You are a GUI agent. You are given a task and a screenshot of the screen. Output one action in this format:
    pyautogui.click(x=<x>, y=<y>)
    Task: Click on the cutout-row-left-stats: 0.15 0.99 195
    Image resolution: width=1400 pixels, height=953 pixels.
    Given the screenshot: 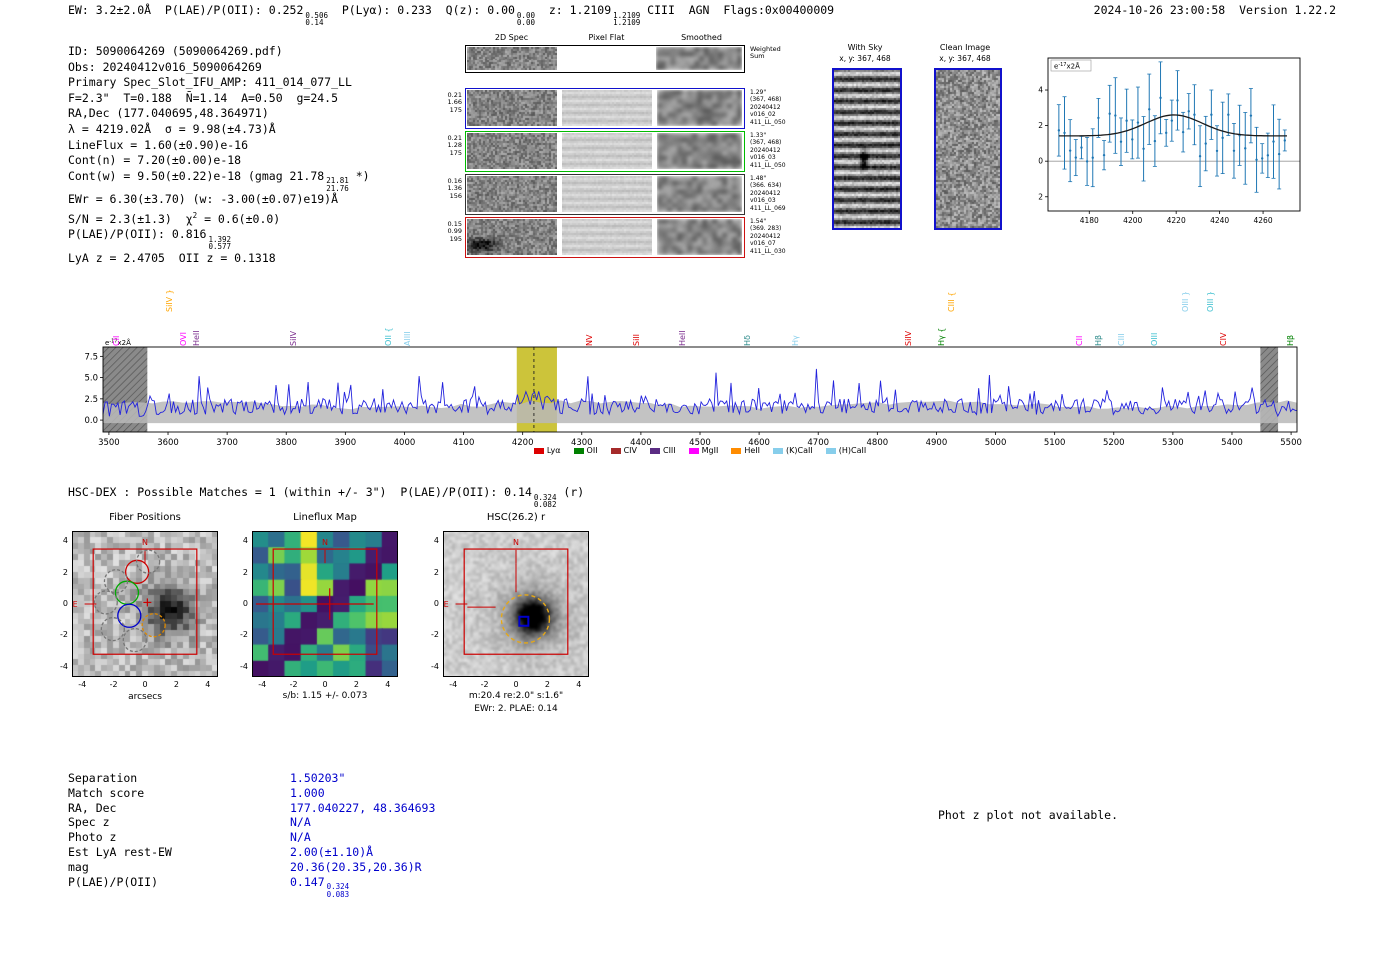 What is the action you would take?
    pyautogui.click(x=454, y=231)
    